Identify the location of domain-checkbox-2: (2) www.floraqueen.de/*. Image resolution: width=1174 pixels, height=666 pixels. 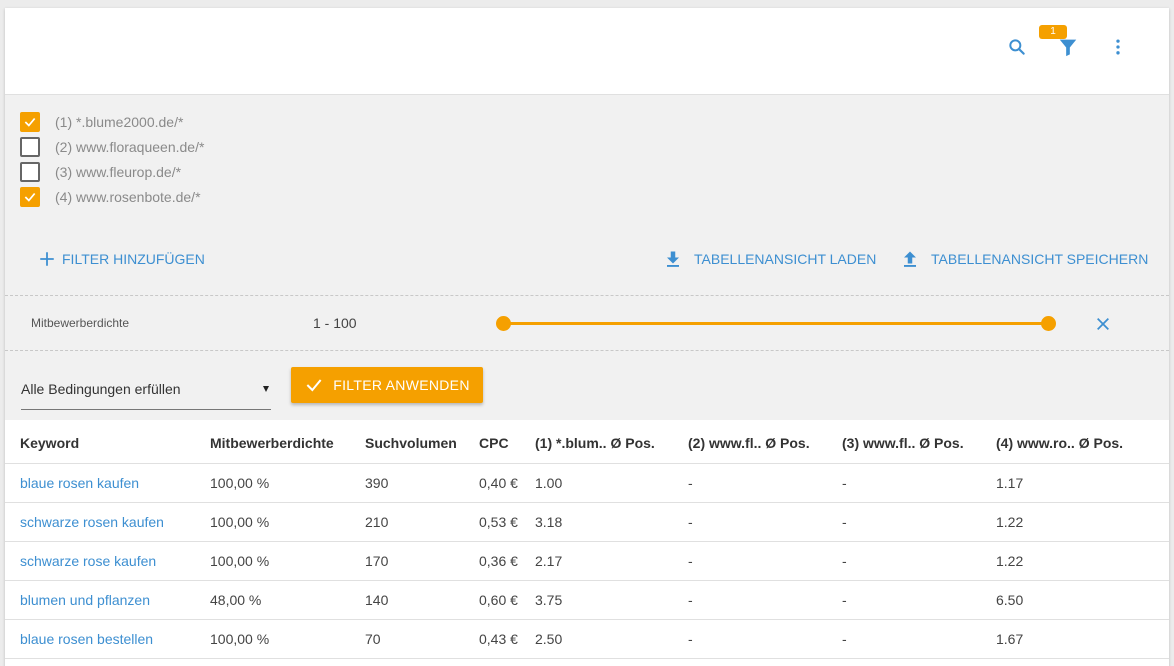
(112, 147).